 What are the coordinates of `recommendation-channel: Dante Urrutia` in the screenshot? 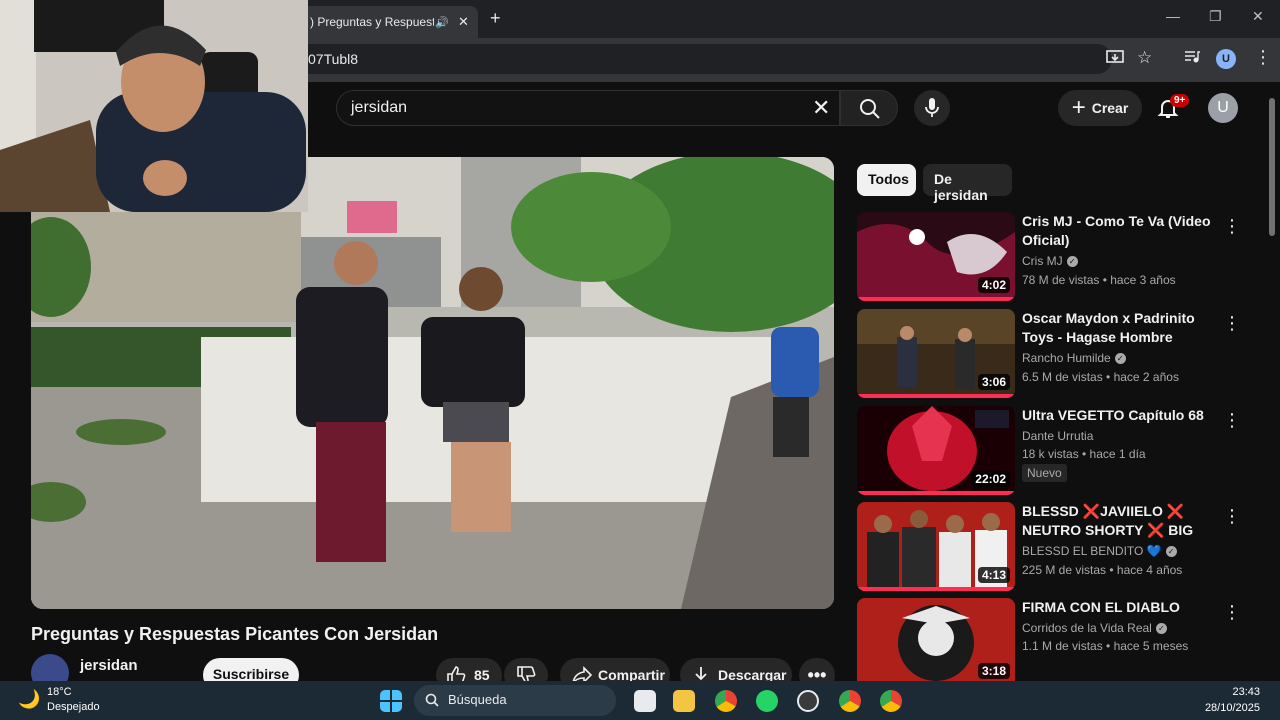 It's located at (1057, 436).